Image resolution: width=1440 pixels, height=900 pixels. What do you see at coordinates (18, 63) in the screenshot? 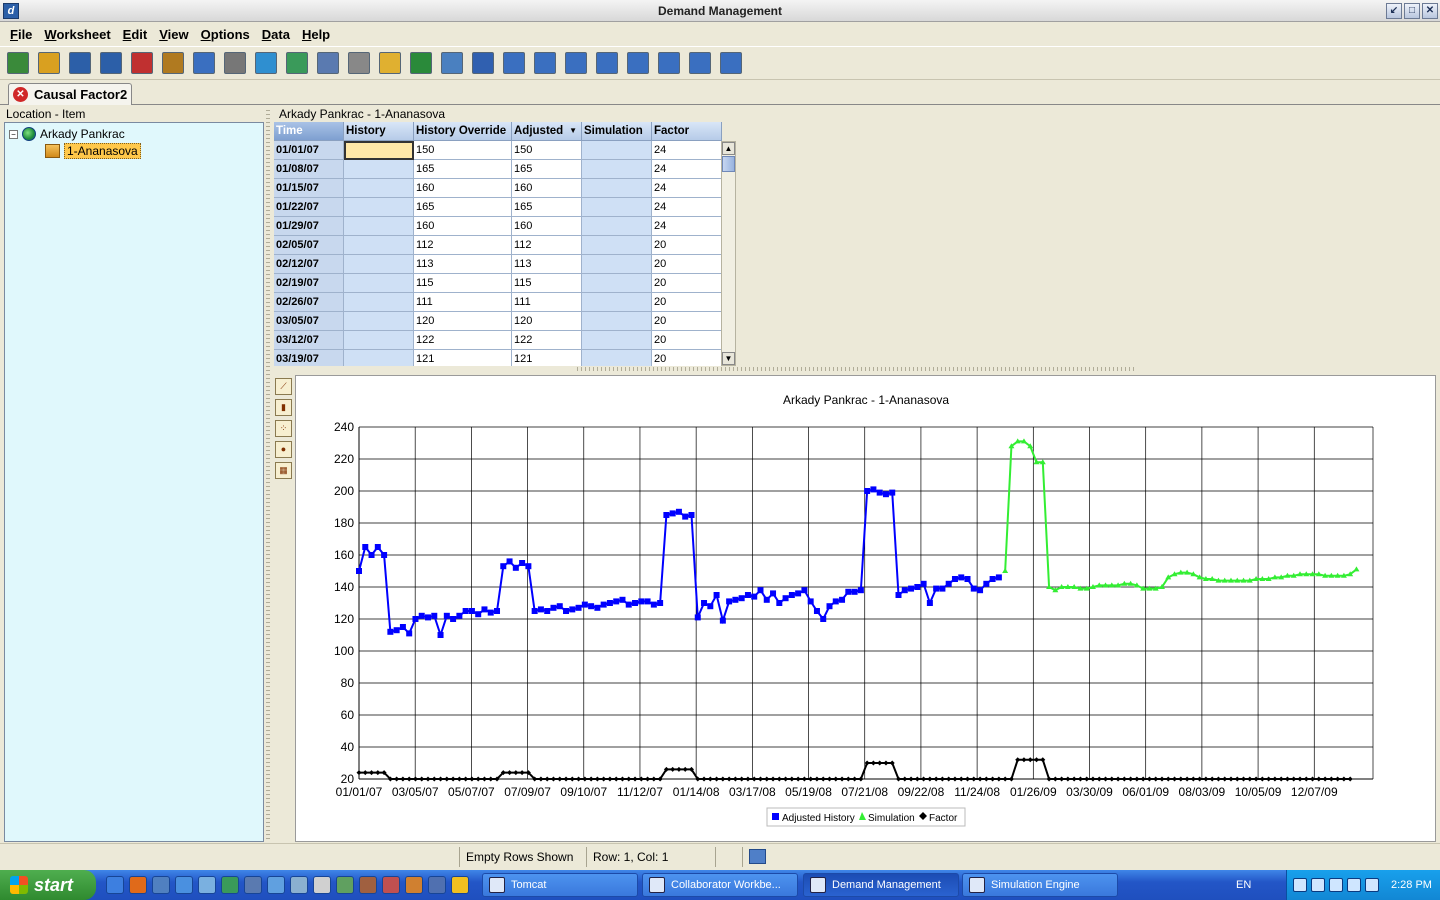
I see `chart-button` at bounding box center [18, 63].